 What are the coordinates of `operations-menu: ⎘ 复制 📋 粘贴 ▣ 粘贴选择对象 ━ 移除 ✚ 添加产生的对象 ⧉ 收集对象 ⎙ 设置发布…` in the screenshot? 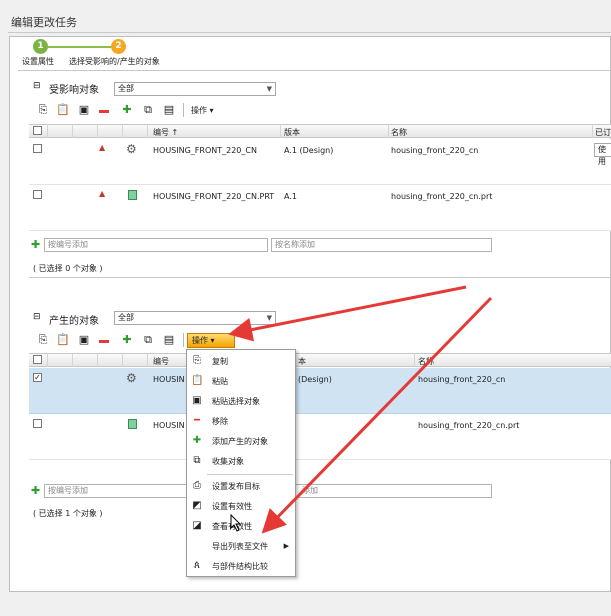 It's located at (241, 463).